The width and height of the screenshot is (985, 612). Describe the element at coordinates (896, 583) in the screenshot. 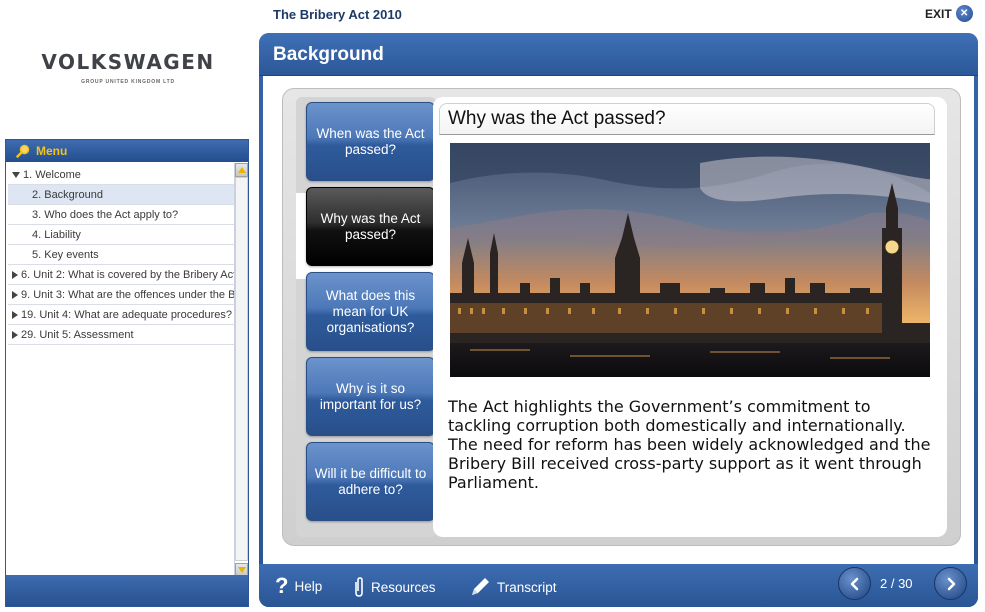

I see `page-counter: 2 / 30` at that location.